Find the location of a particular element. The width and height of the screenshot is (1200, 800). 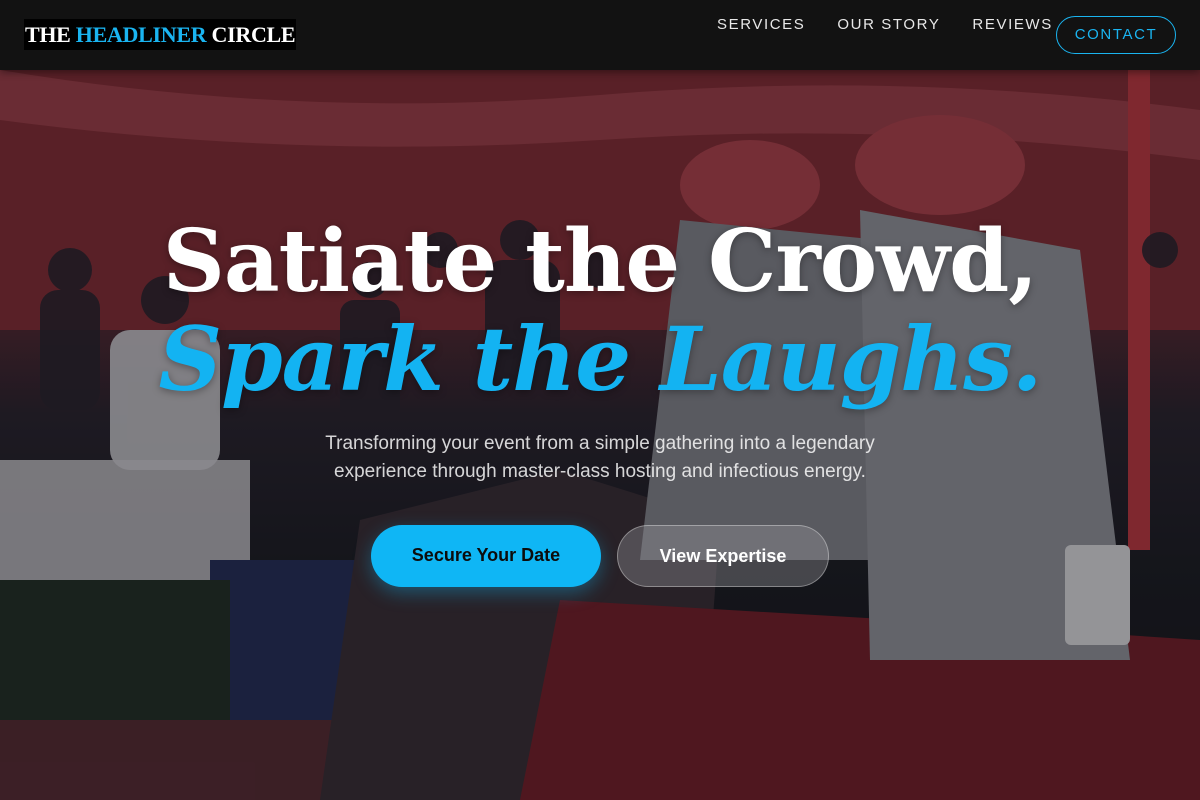

hero-headline-accent: Spark the Laughs. is located at coordinates (600, 359).